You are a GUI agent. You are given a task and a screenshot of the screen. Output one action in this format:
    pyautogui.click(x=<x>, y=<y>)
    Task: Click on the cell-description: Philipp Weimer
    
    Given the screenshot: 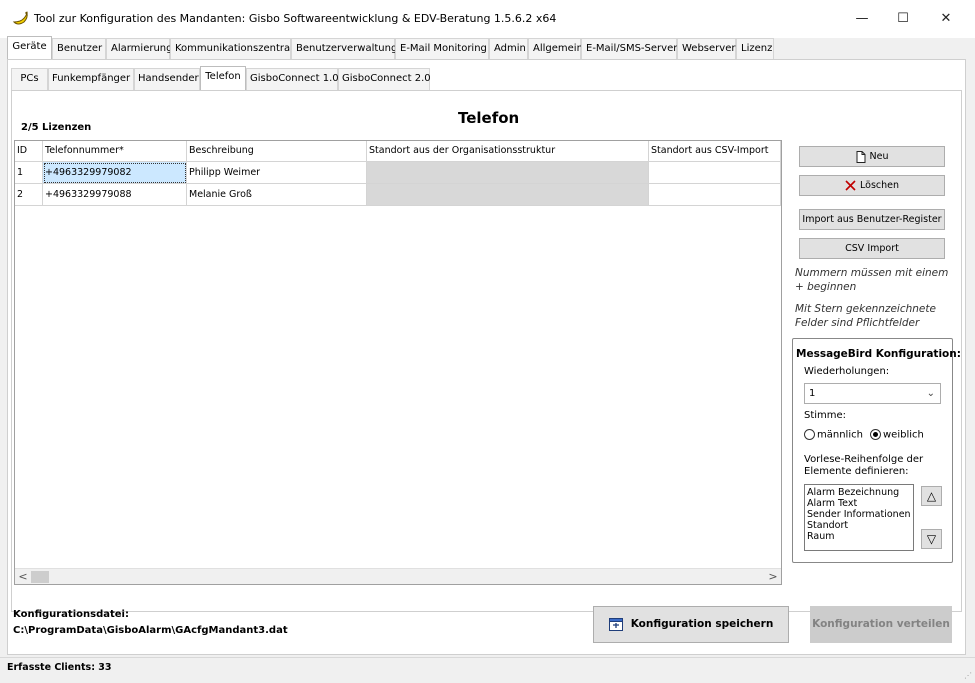 What is the action you would take?
    pyautogui.click(x=277, y=173)
    